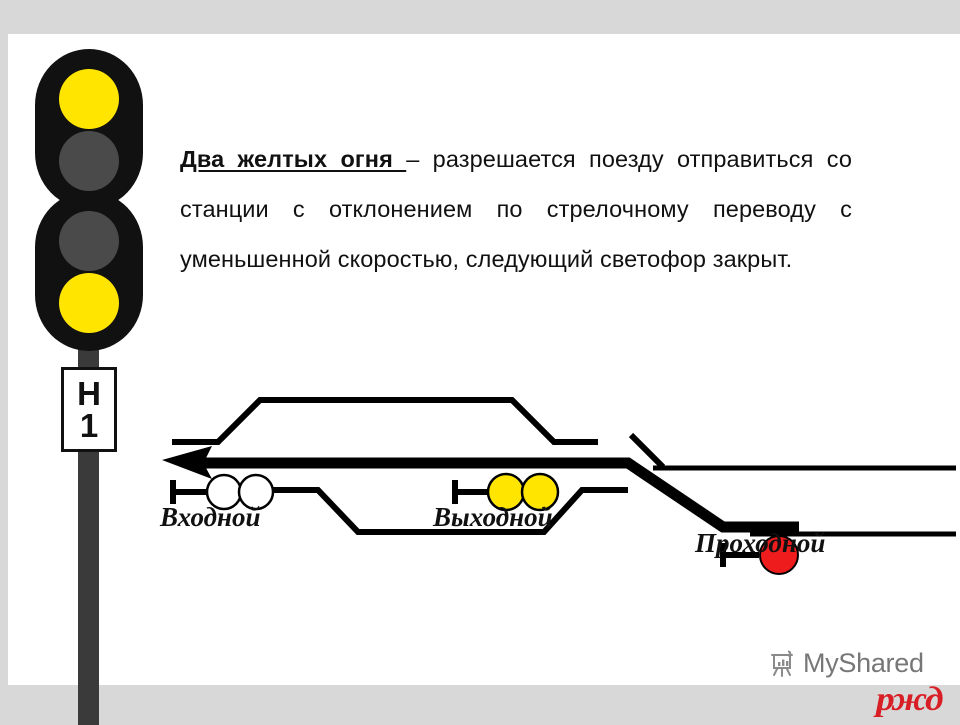 This screenshot has width=960, height=725. What do you see at coordinates (89, 161) in the screenshot?
I see `lamp-upper-bottom-off` at bounding box center [89, 161].